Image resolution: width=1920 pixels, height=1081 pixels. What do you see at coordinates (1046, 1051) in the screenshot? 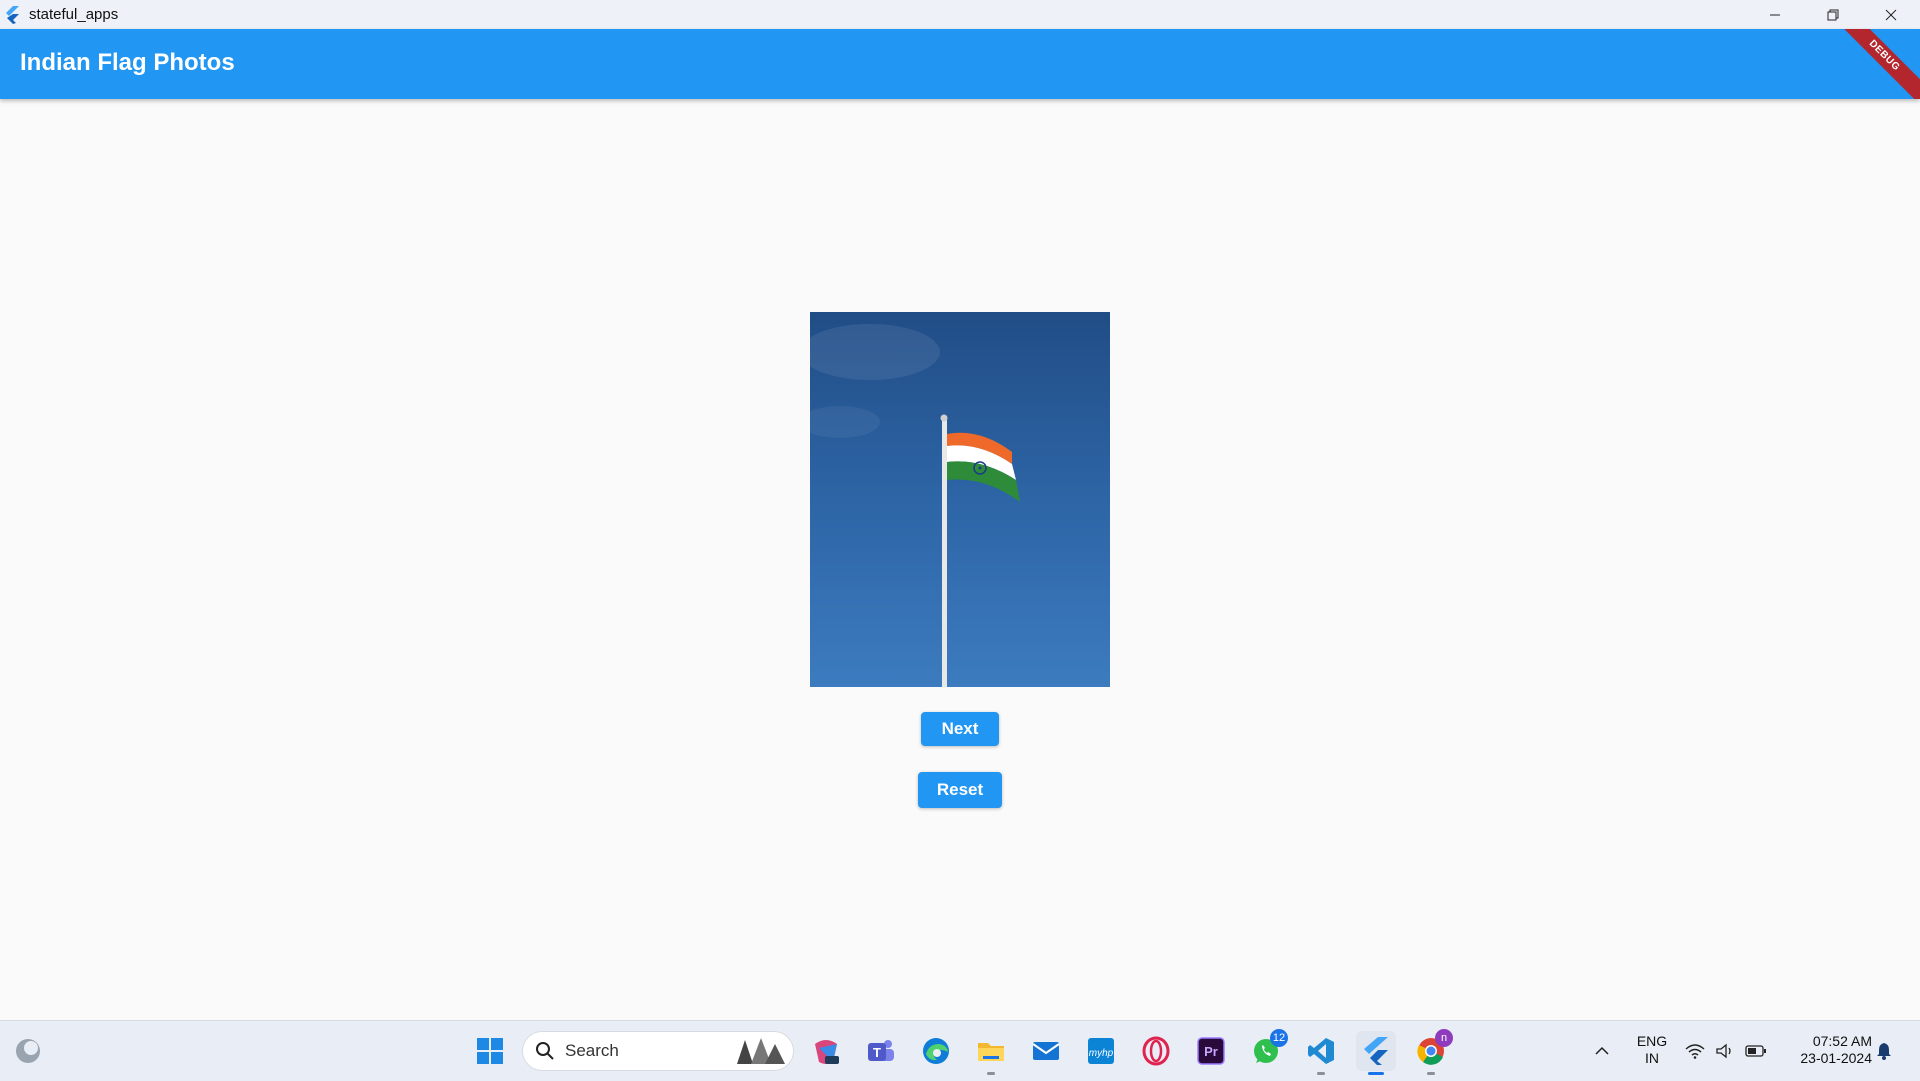
I see `mail-icon` at bounding box center [1046, 1051].